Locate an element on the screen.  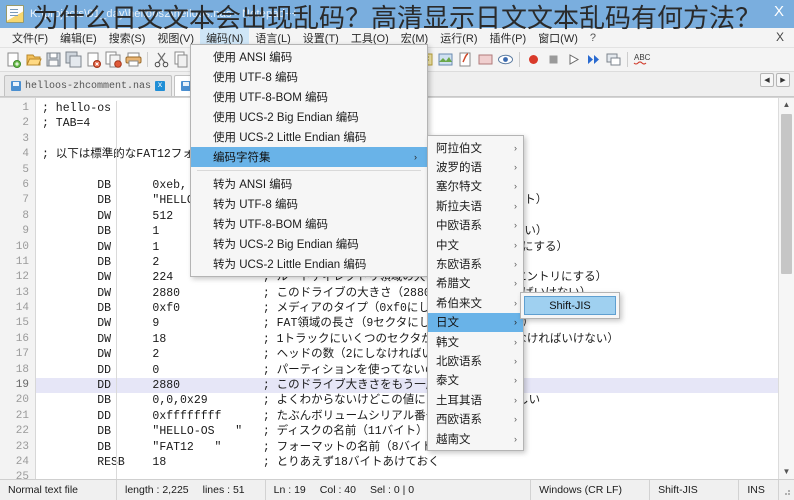
japanese-menu-item-0: Shift-JIS is located at coordinates (570, 305).